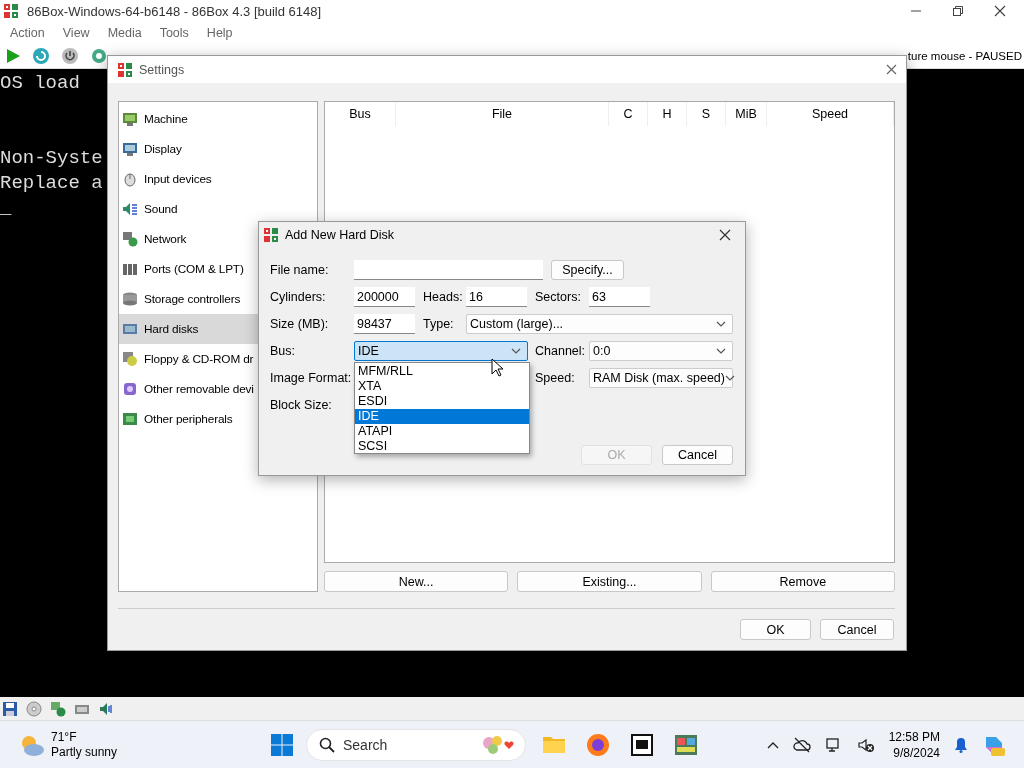 The width and height of the screenshot is (1024, 768). What do you see at coordinates (218, 179) in the screenshot?
I see `category-item: Input devices` at bounding box center [218, 179].